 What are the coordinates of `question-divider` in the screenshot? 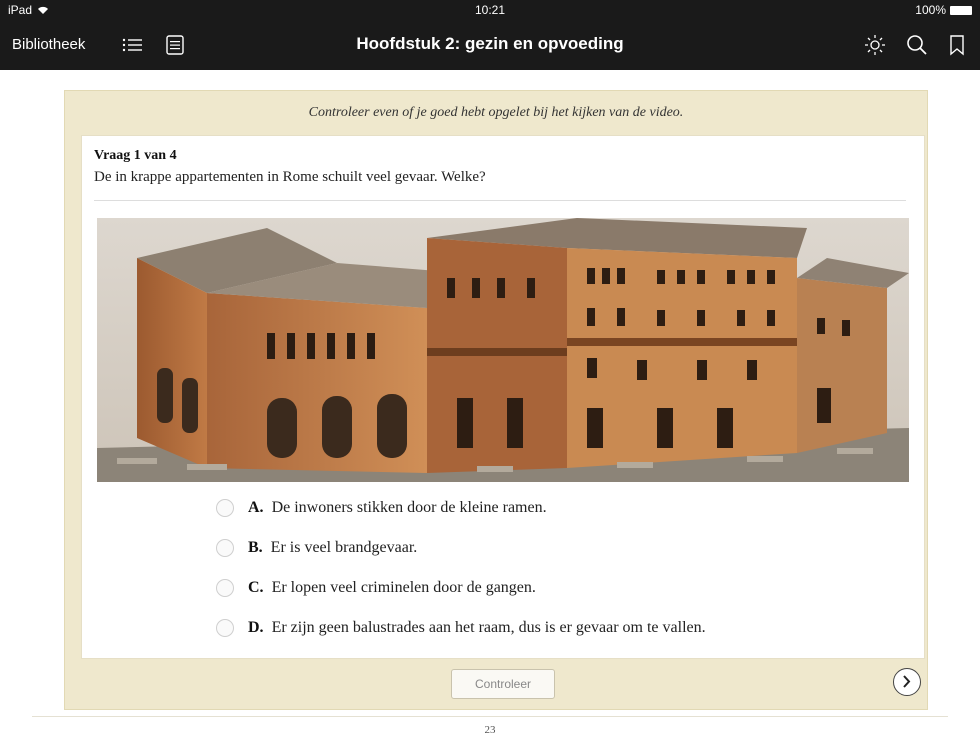 It's located at (500, 200).